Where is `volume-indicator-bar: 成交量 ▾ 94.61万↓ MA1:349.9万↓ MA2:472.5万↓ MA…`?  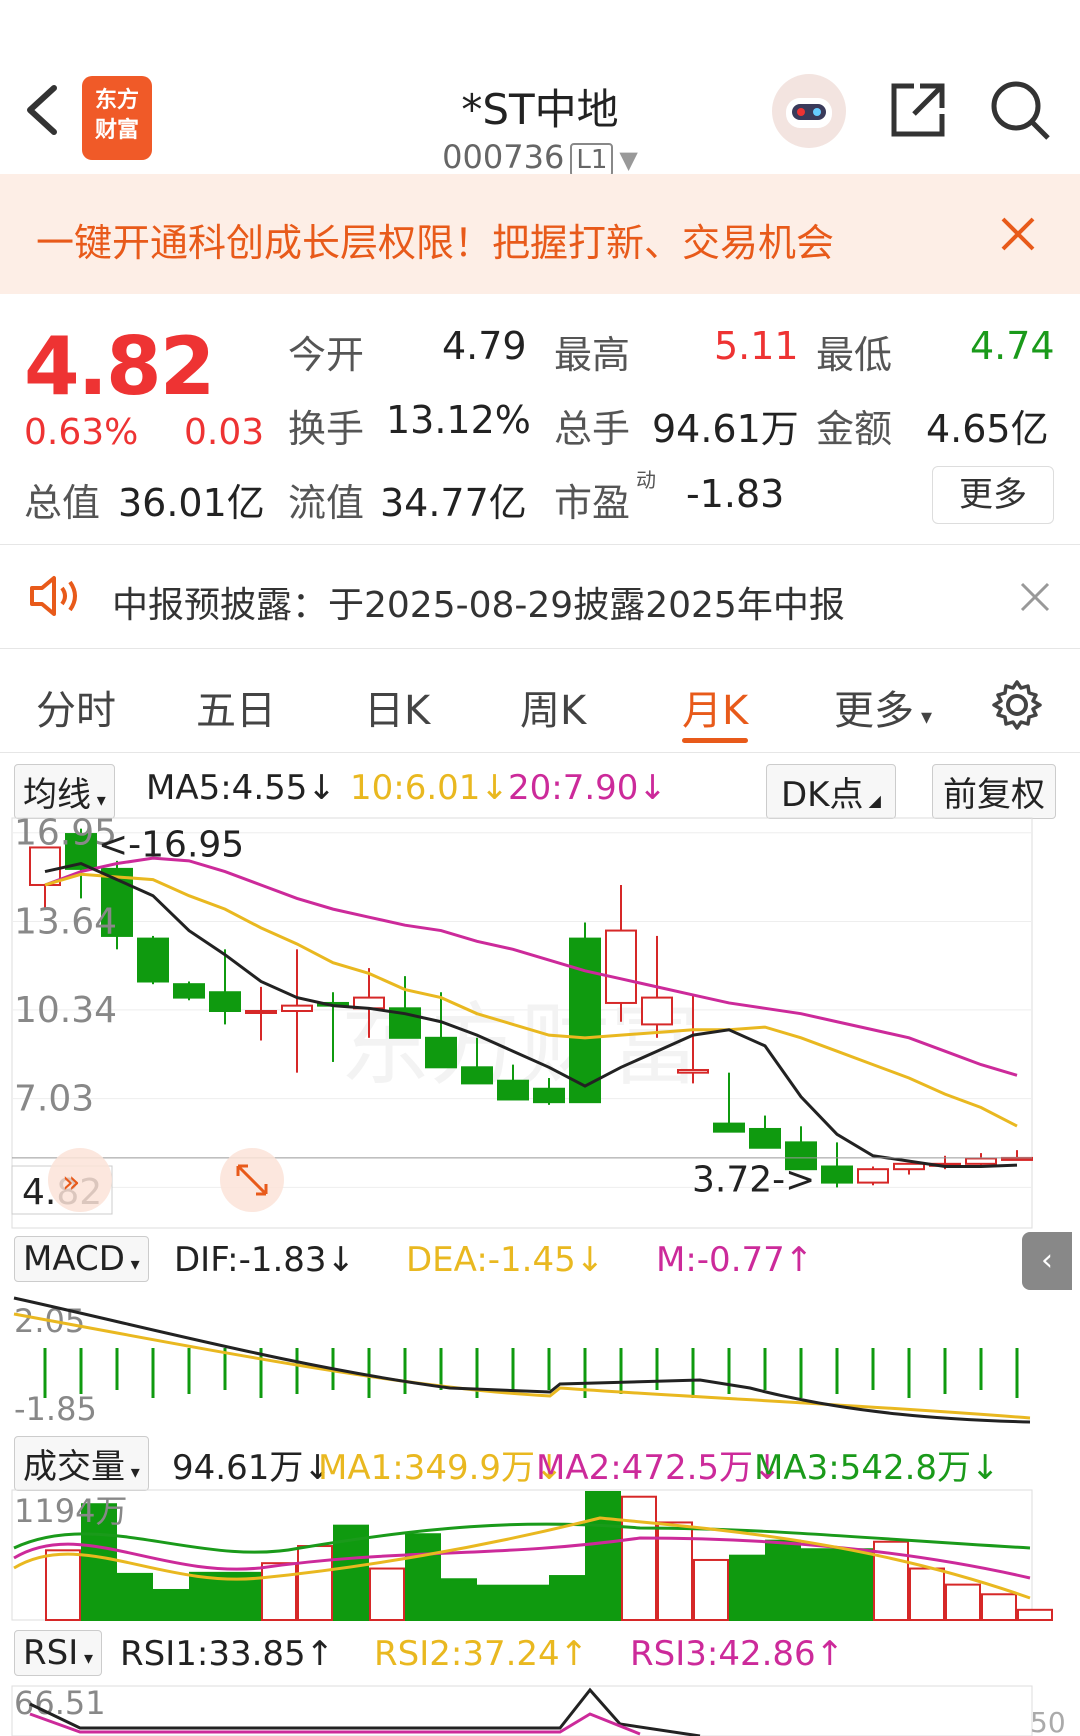
volume-indicator-bar: 成交量 ▾ 94.61万↓ MA1:349.9万↓ MA2:472.5万↓ MA… is located at coordinates (540, 1461).